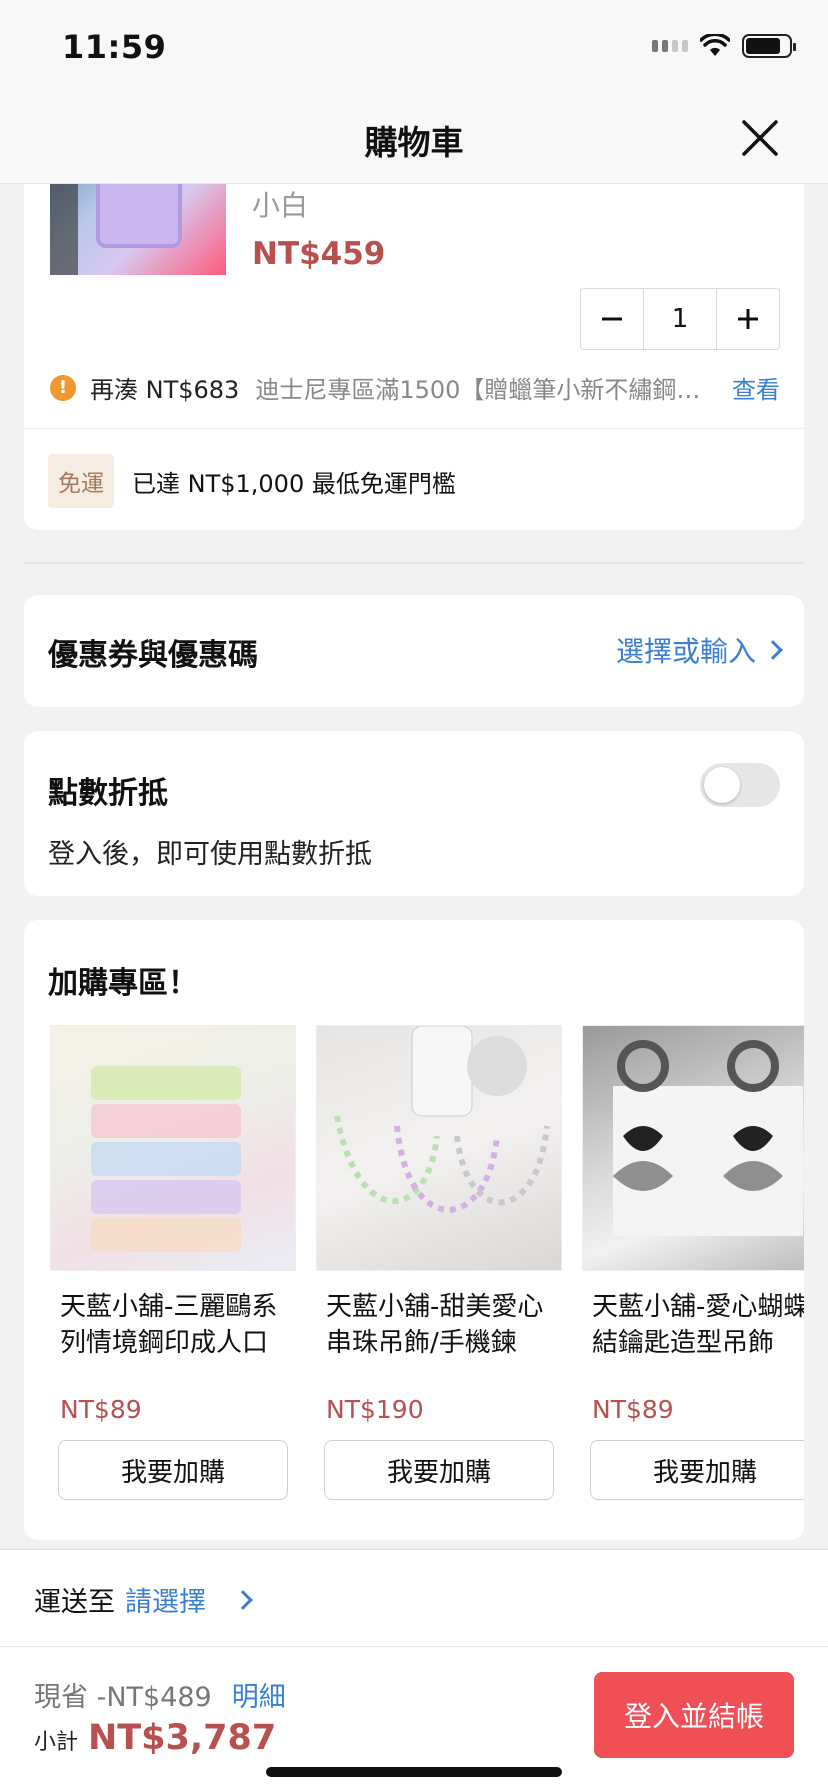 The height and width of the screenshot is (1792, 828). Describe the element at coordinates (740, 785) in the screenshot. I see `points-toggle` at that location.